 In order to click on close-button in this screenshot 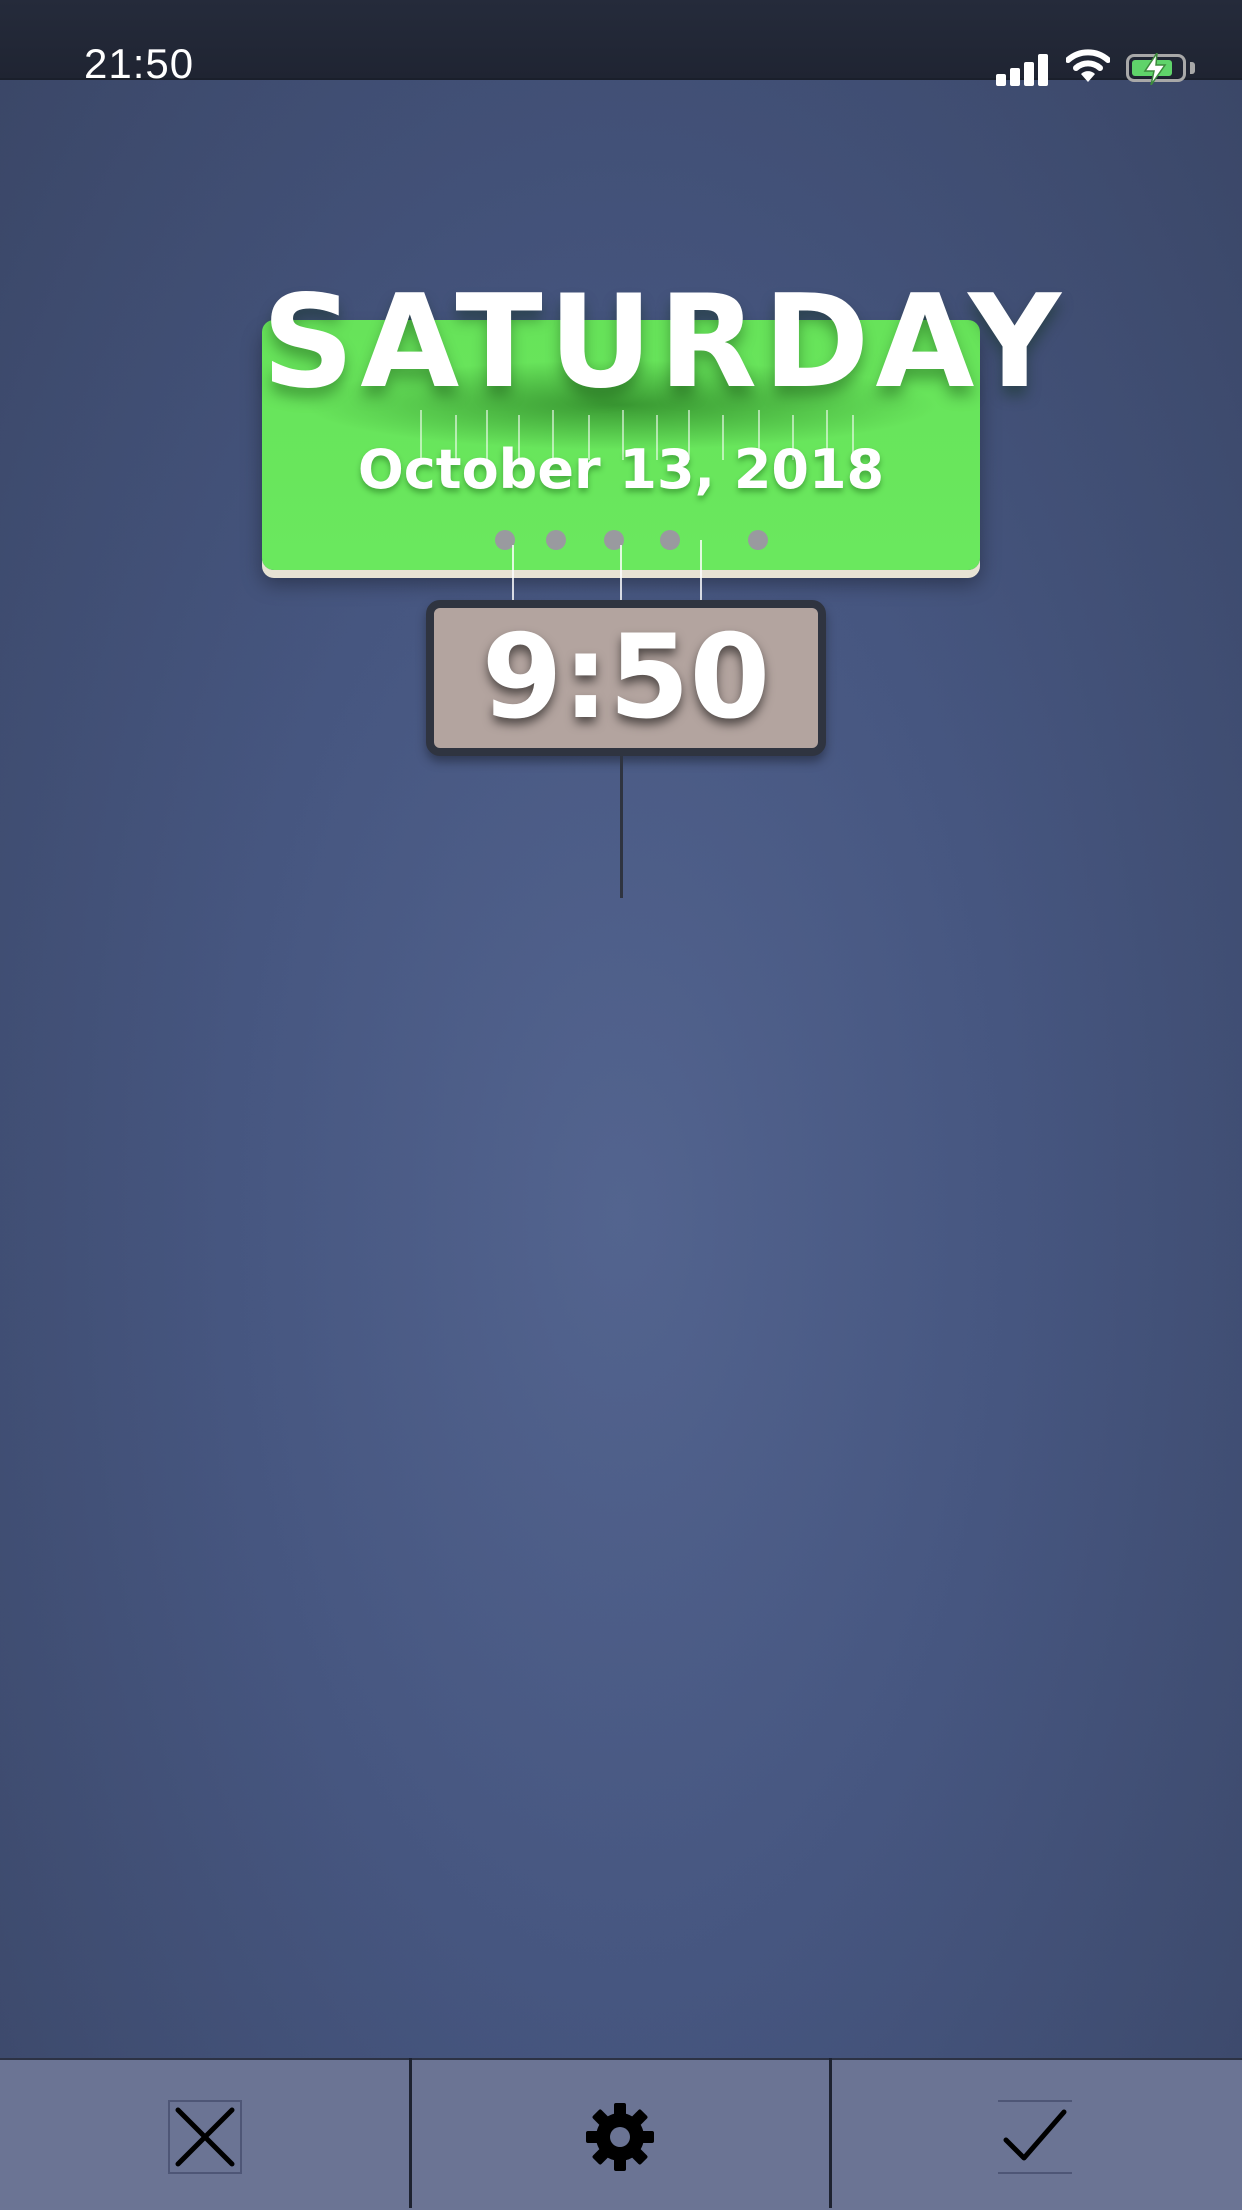, I will do `click(205, 2135)`.